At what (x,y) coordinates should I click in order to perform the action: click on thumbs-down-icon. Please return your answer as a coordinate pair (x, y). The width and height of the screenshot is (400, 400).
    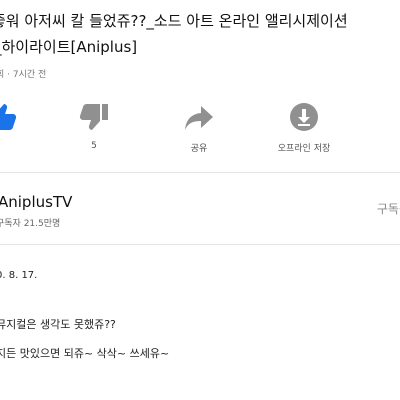
    Looking at the image, I should click on (93, 117).